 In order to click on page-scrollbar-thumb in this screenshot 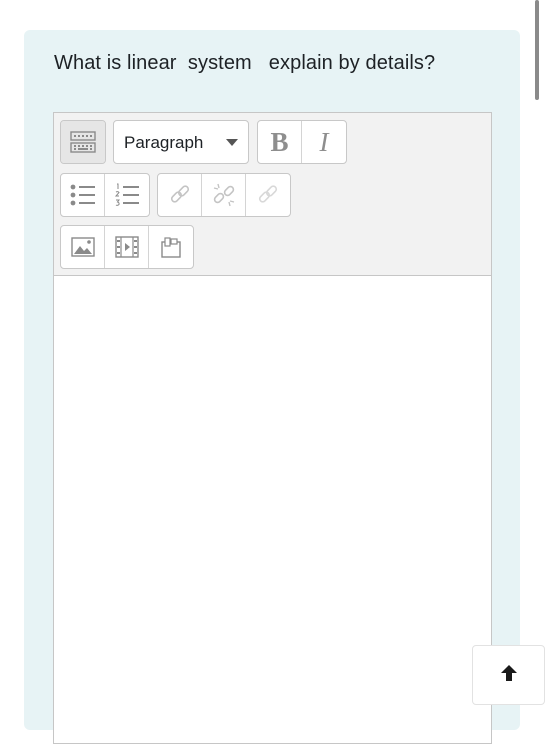, I will do `click(537, 50)`.